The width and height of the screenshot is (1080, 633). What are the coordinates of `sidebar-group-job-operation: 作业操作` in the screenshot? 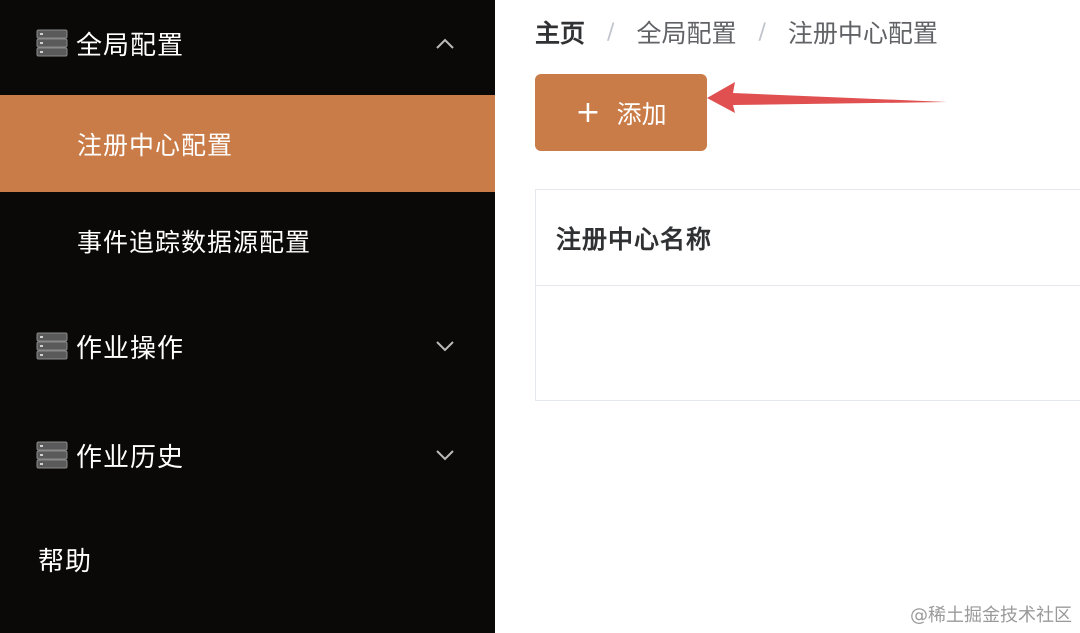 It's located at (247, 346).